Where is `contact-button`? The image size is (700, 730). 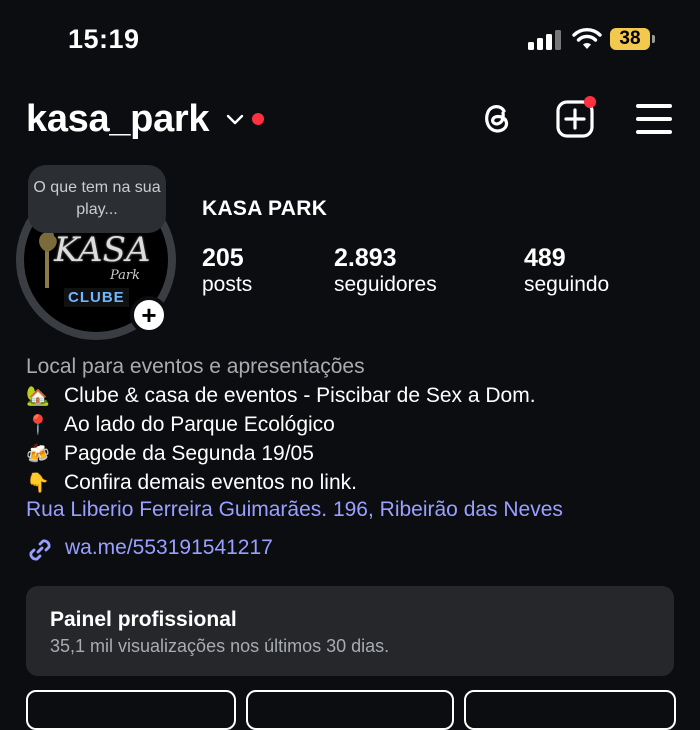 contact-button is located at coordinates (570, 710).